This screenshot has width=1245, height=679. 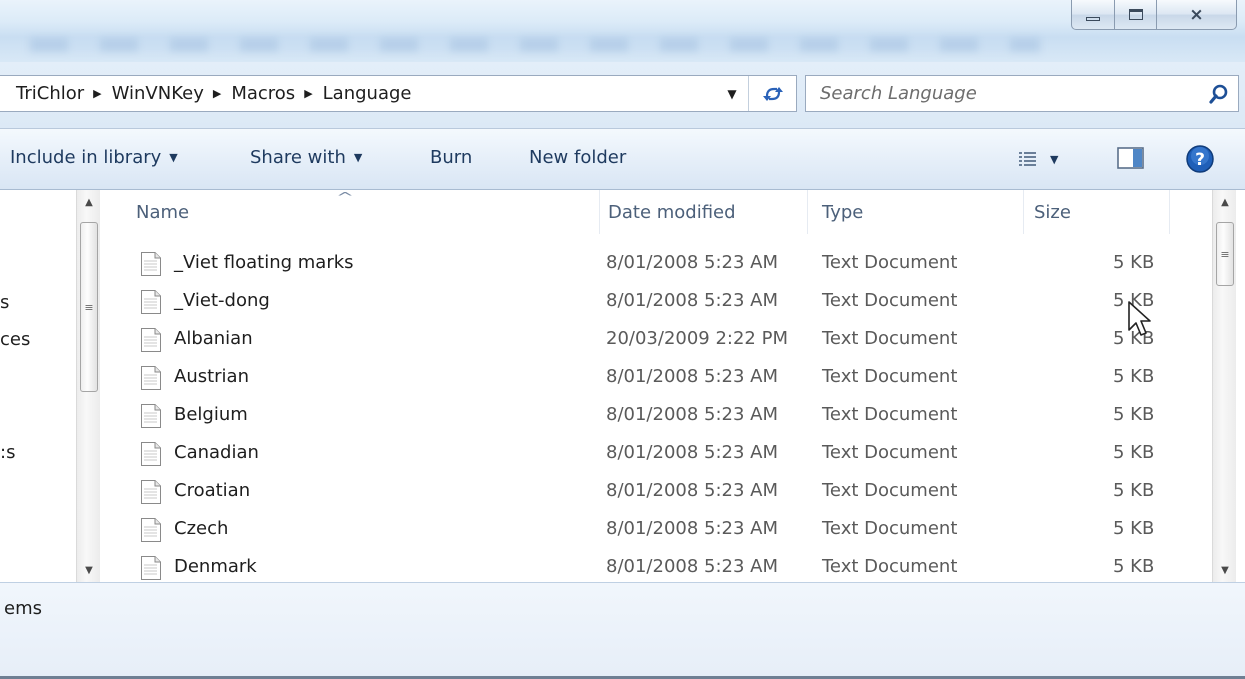 I want to click on file-name: Canadian, so click(x=216, y=452).